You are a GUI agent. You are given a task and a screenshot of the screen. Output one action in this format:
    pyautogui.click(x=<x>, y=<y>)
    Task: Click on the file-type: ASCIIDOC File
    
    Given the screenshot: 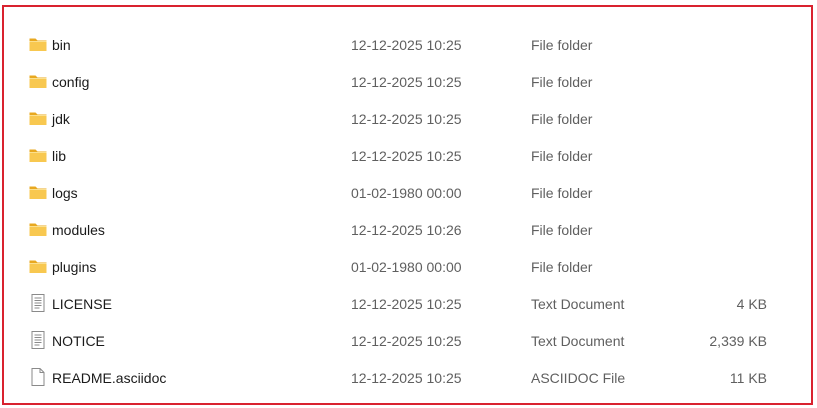 What is the action you would take?
    pyautogui.click(x=578, y=378)
    